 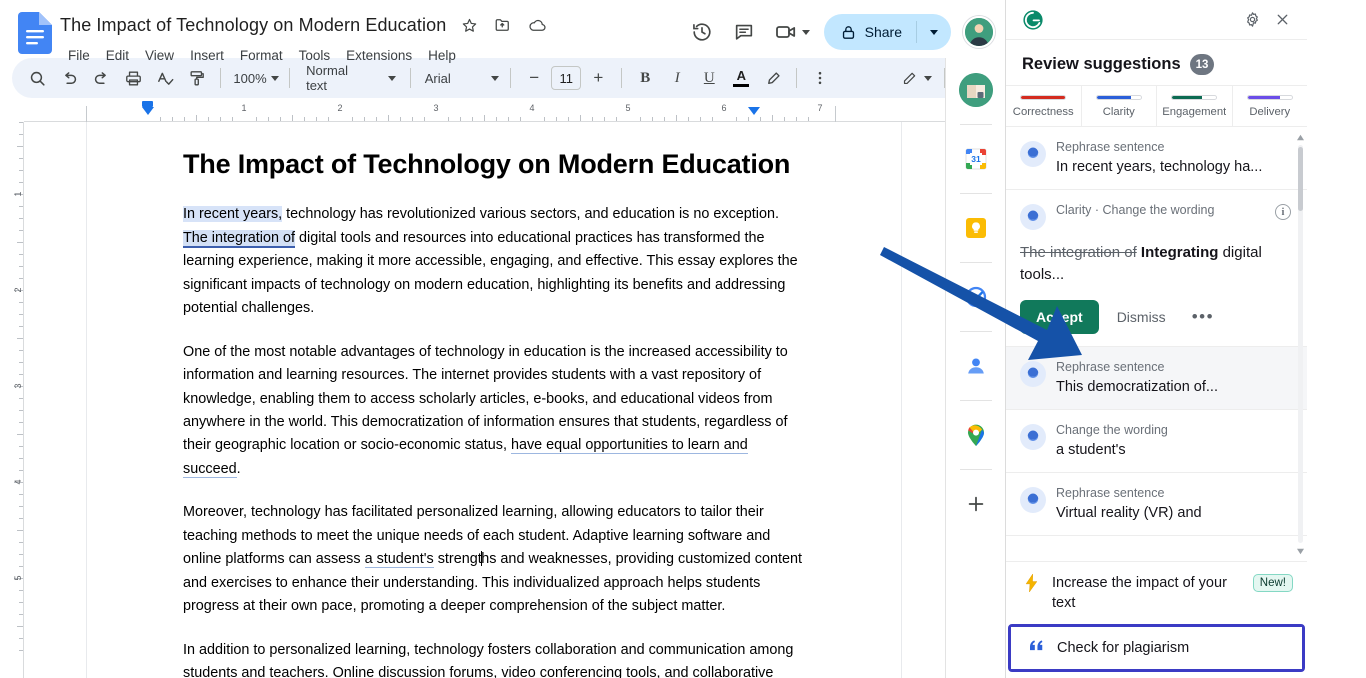 I want to click on scroll-up-arrow-icon, so click(x=1300, y=137).